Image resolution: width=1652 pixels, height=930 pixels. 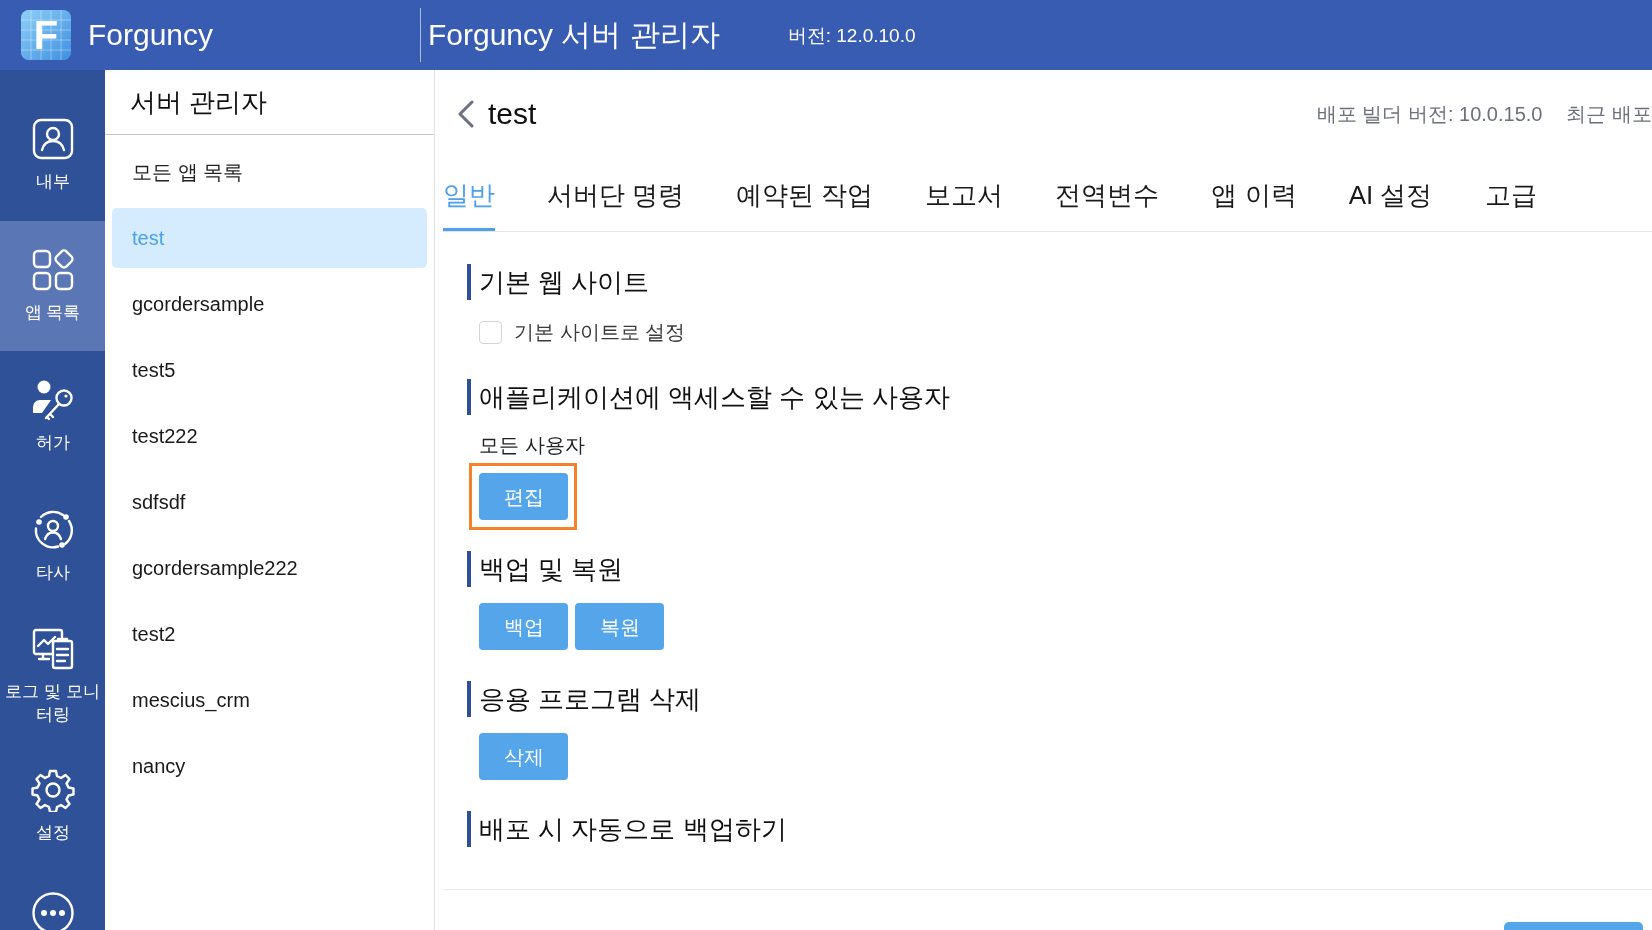 I want to click on nav-item: 앱 목록, so click(x=52, y=286).